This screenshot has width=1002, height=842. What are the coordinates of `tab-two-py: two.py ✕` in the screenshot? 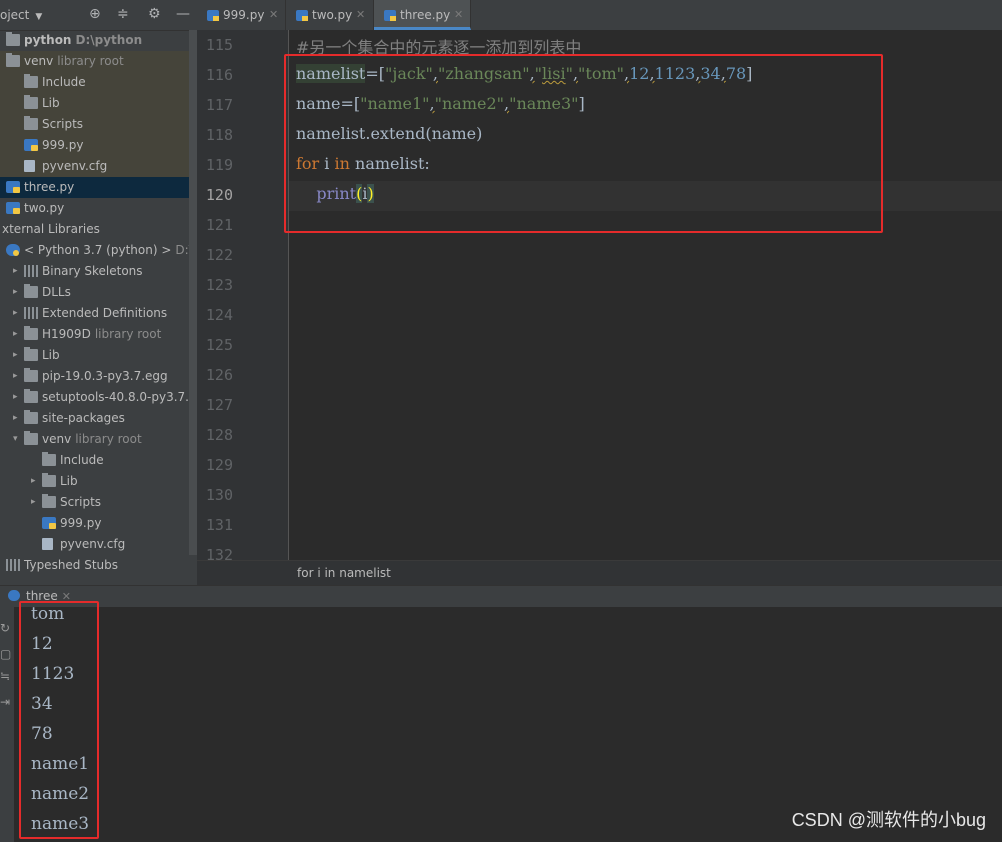 It's located at (330, 15).